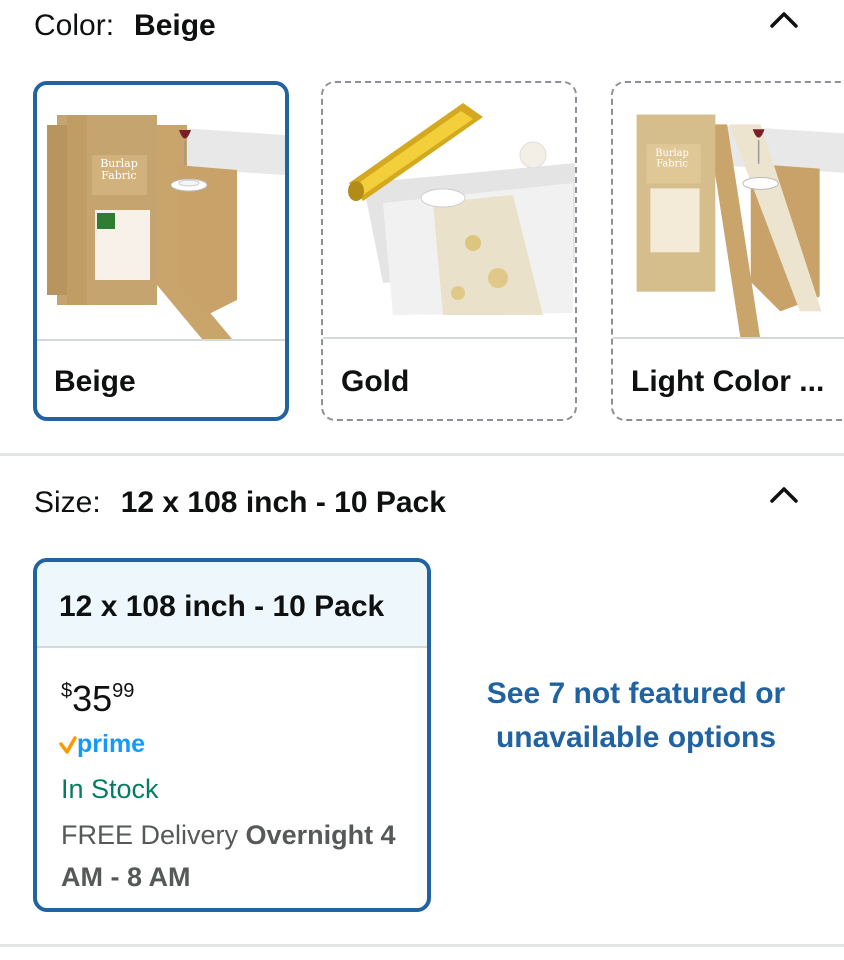  I want to click on color-option-name: Gold, so click(375, 381).